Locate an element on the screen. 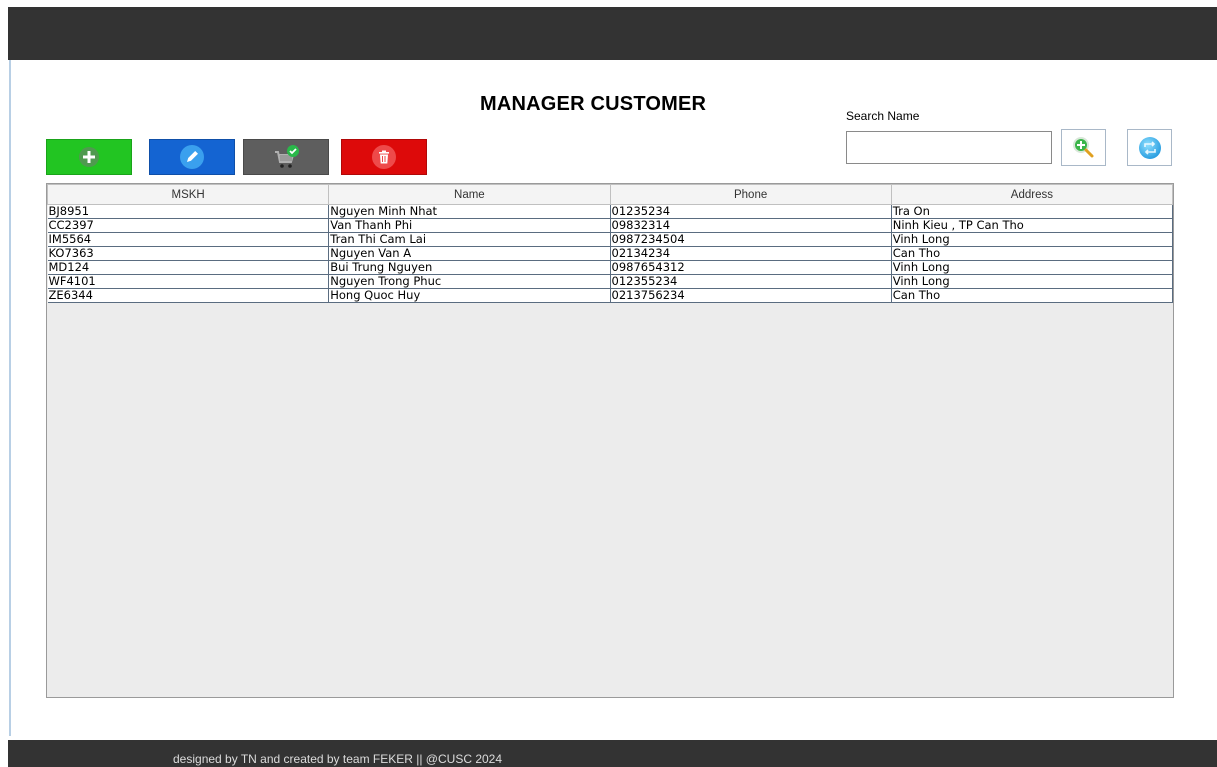 The height and width of the screenshot is (767, 1217). table-cell-address: Ninh Kieu , TP Can Tho is located at coordinates (1032, 225).